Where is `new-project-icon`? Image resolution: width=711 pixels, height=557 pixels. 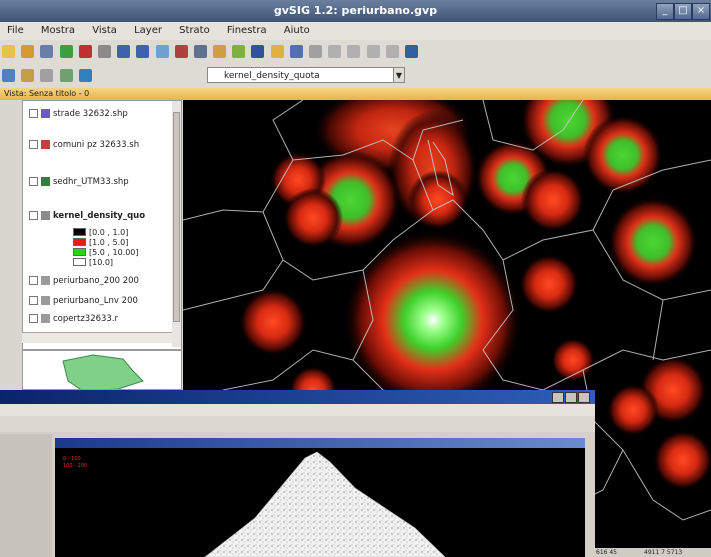
new-project-icon is located at coordinates (8, 51).